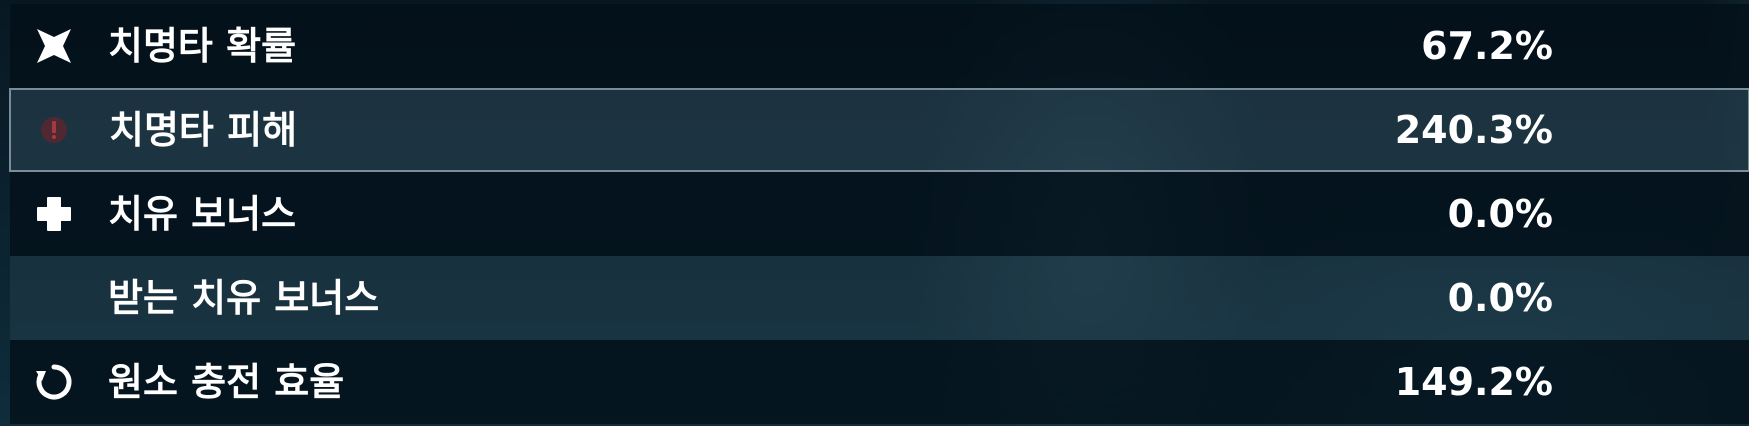 This screenshot has width=1749, height=426. What do you see at coordinates (1487, 46) in the screenshot?
I see `stat-value: 67.2%` at bounding box center [1487, 46].